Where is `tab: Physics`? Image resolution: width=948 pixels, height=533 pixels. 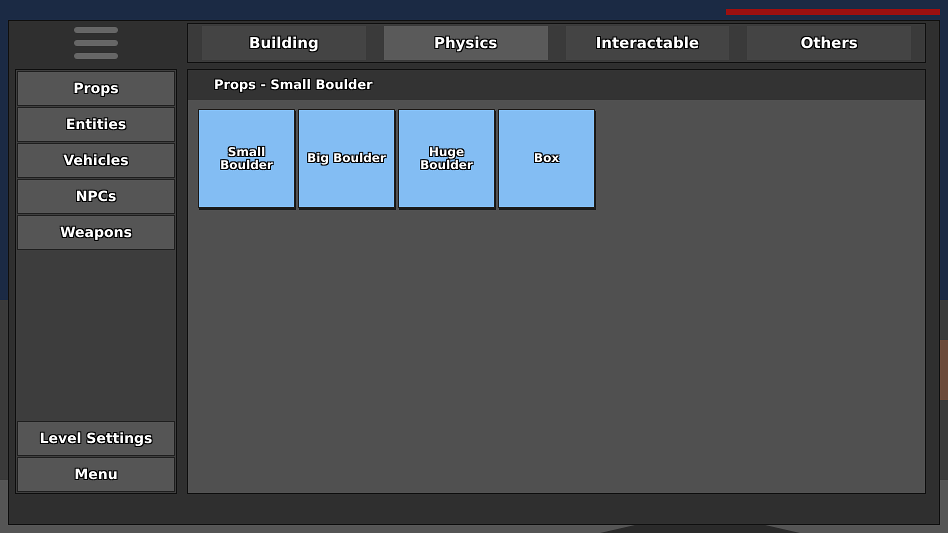 tab: Physics is located at coordinates (466, 43).